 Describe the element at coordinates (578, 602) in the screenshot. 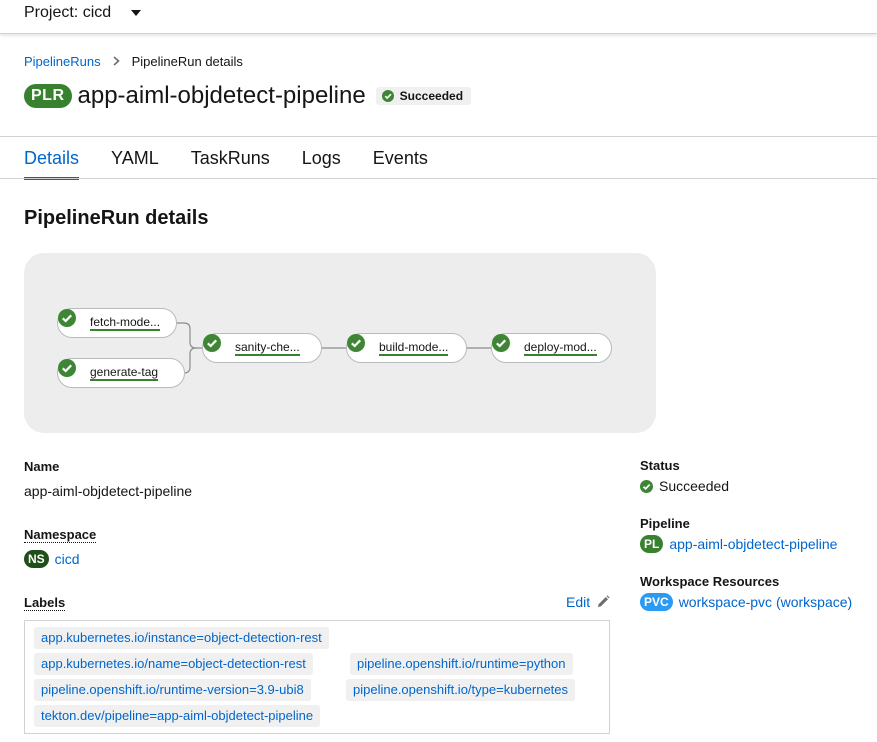

I see `edit-label: Edit` at that location.